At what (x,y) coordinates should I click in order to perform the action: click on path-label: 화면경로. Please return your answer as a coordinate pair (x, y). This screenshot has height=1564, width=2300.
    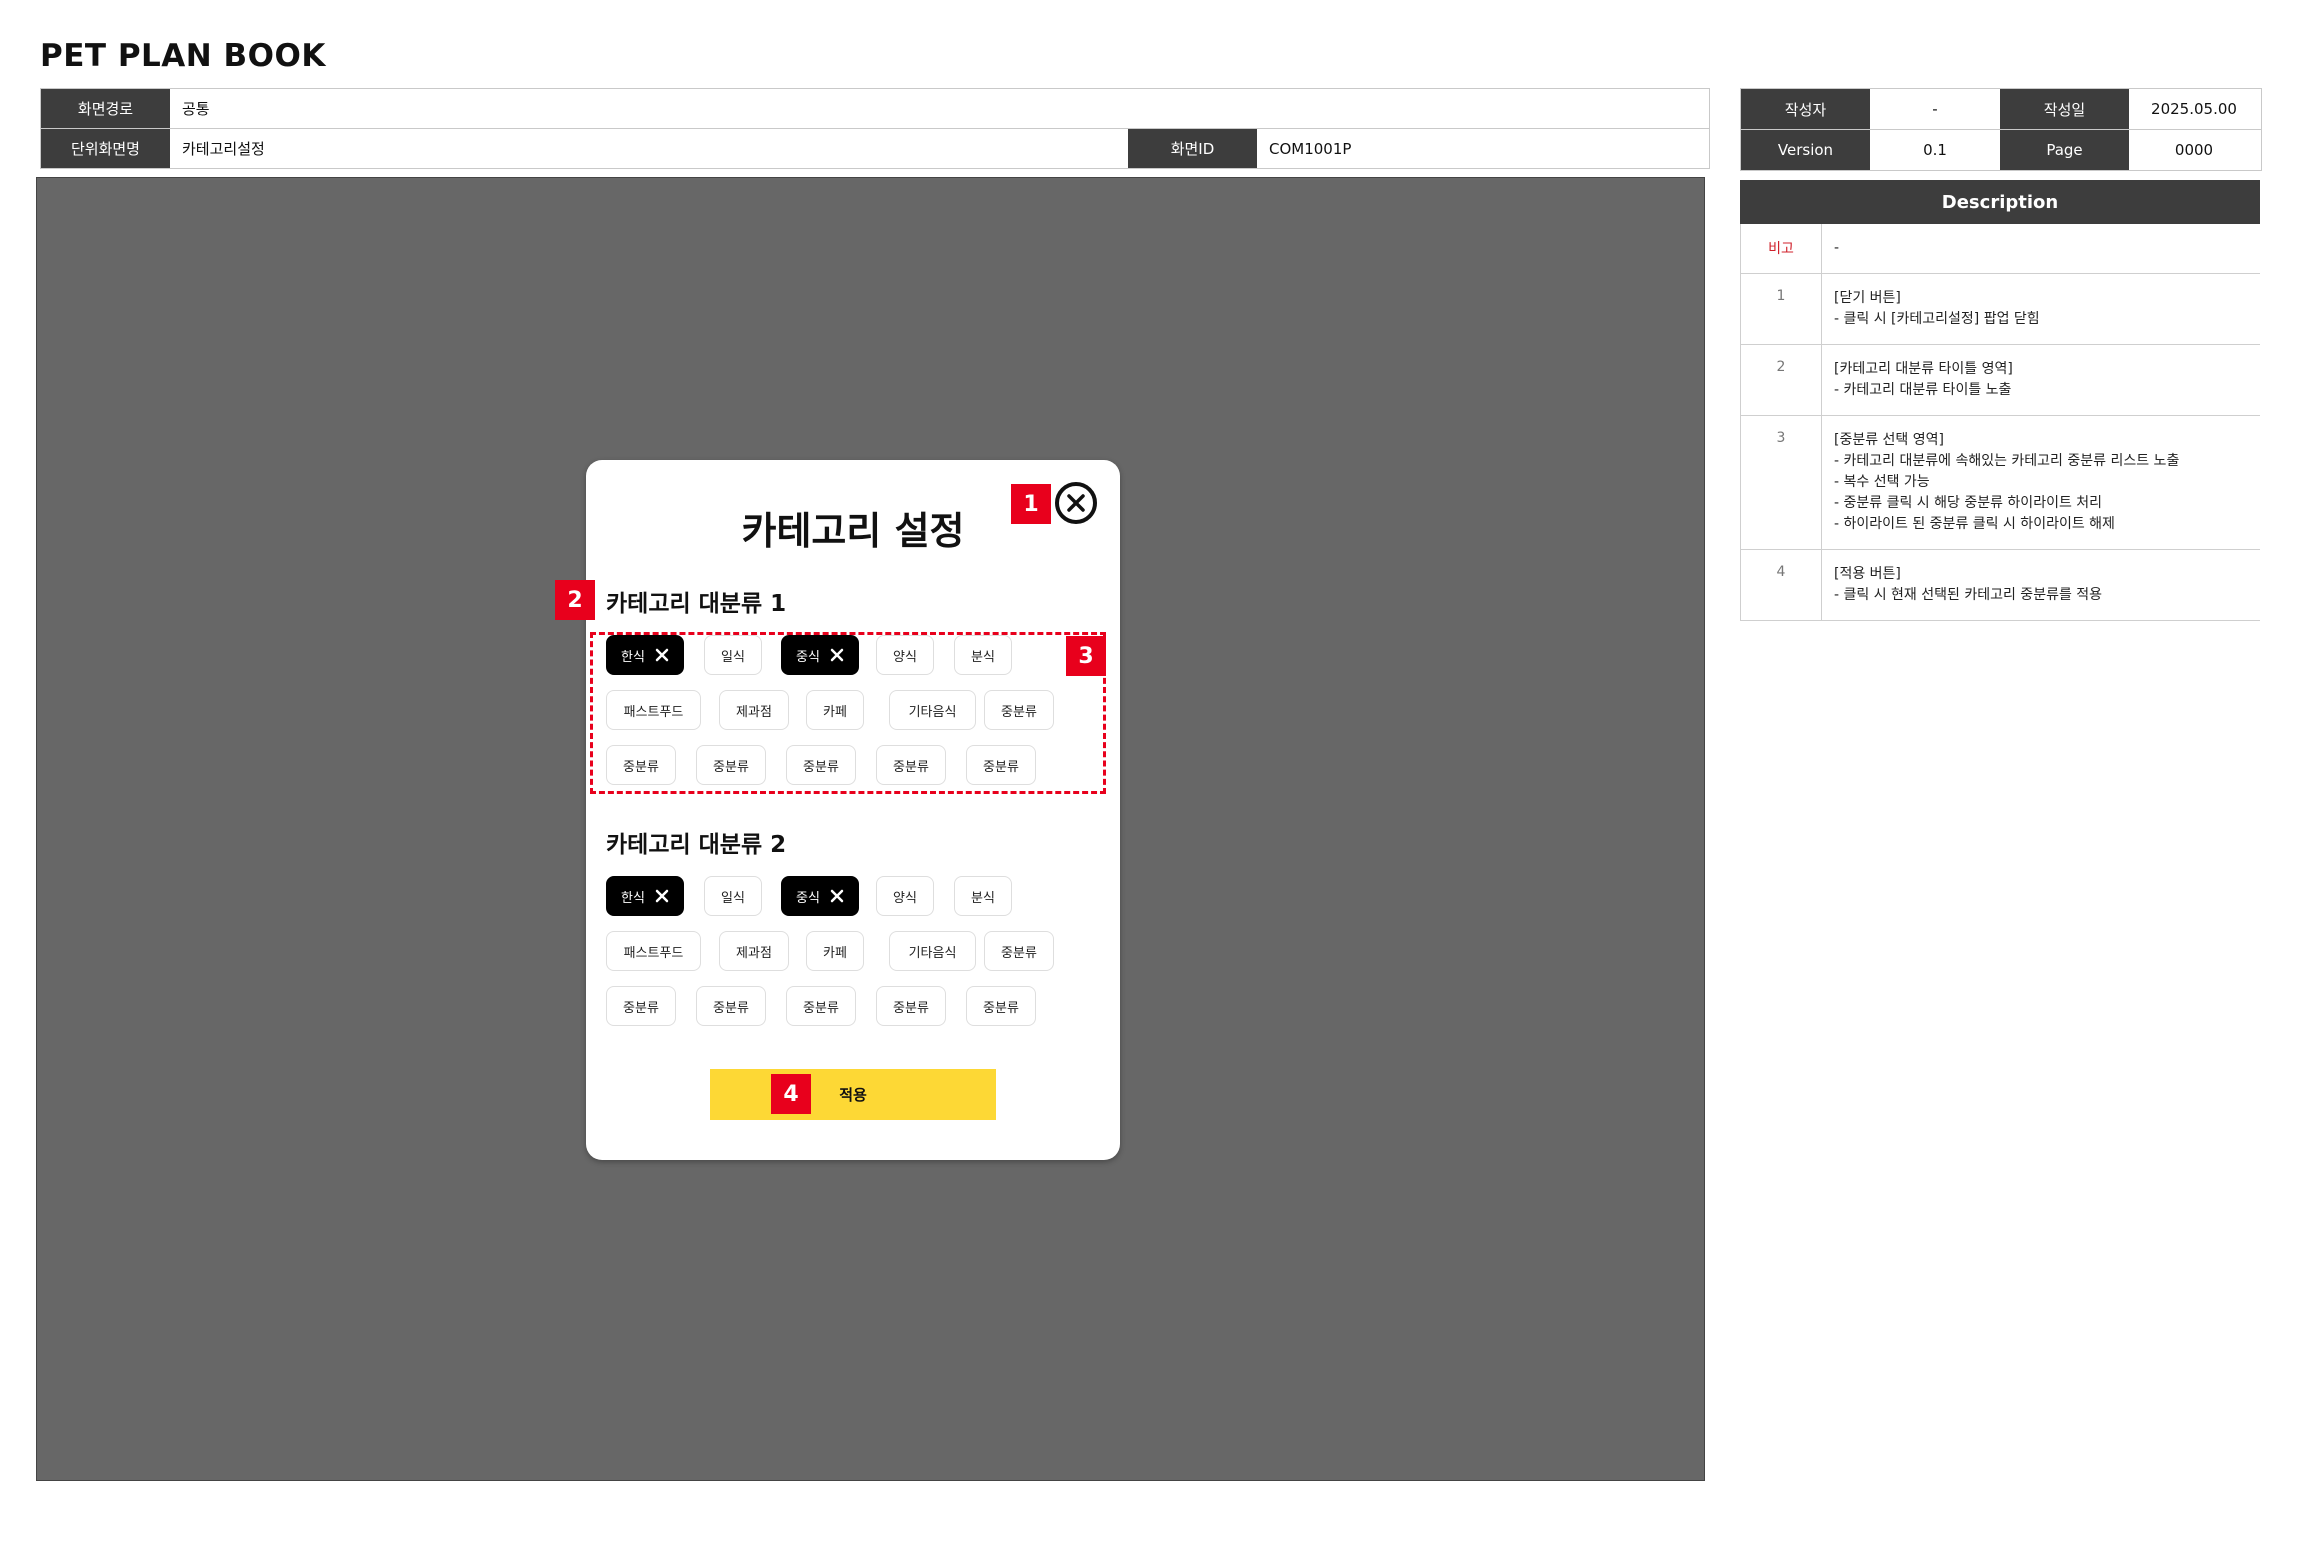
    Looking at the image, I should click on (105, 108).